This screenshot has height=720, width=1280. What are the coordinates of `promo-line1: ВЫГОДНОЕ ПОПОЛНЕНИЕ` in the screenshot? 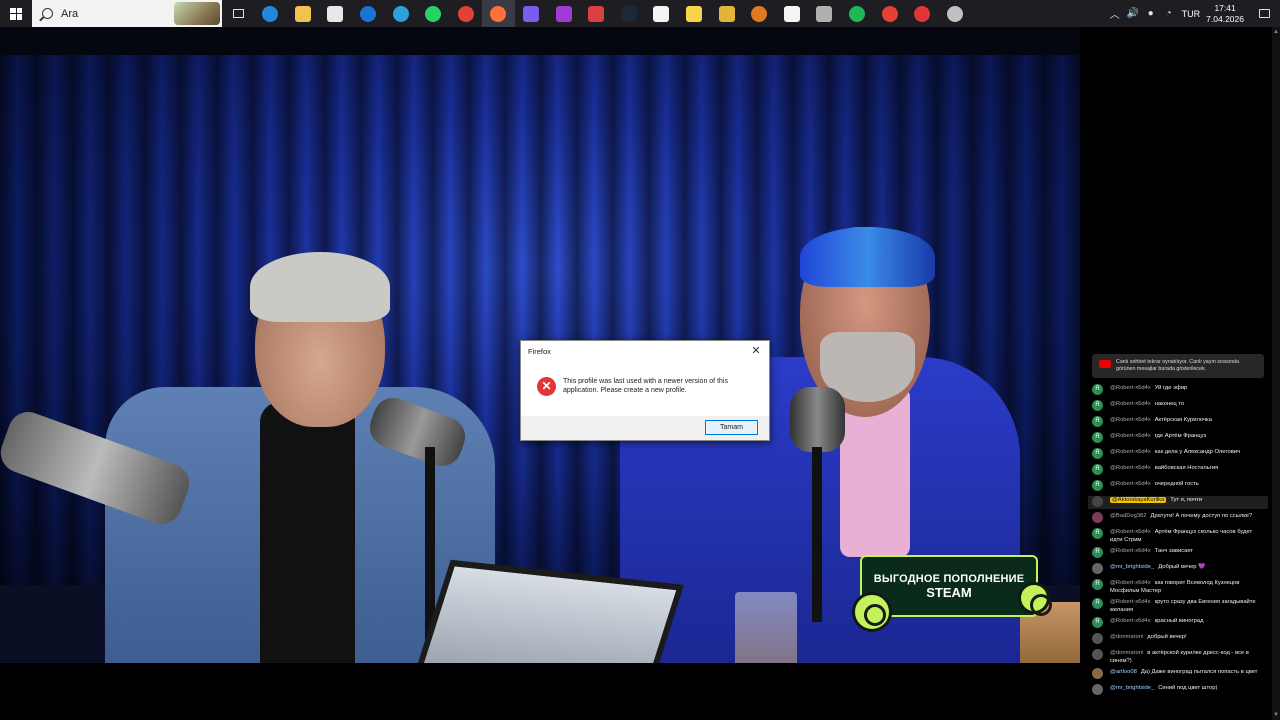 It's located at (949, 578).